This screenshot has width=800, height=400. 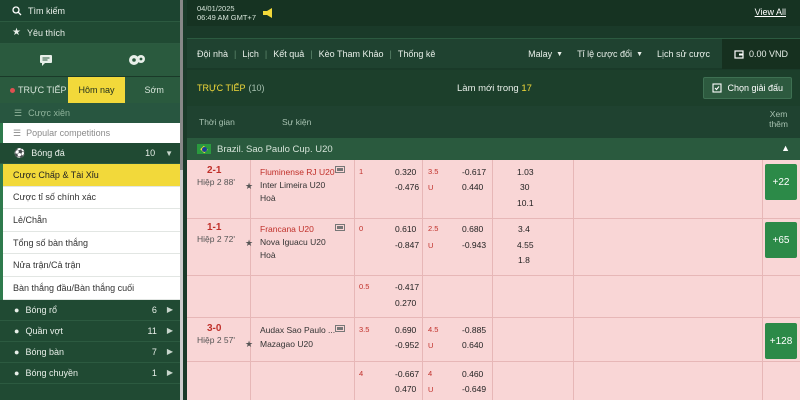 What do you see at coordinates (405, 229) in the screenshot?
I see `odd-cell: 0.610` at bounding box center [405, 229].